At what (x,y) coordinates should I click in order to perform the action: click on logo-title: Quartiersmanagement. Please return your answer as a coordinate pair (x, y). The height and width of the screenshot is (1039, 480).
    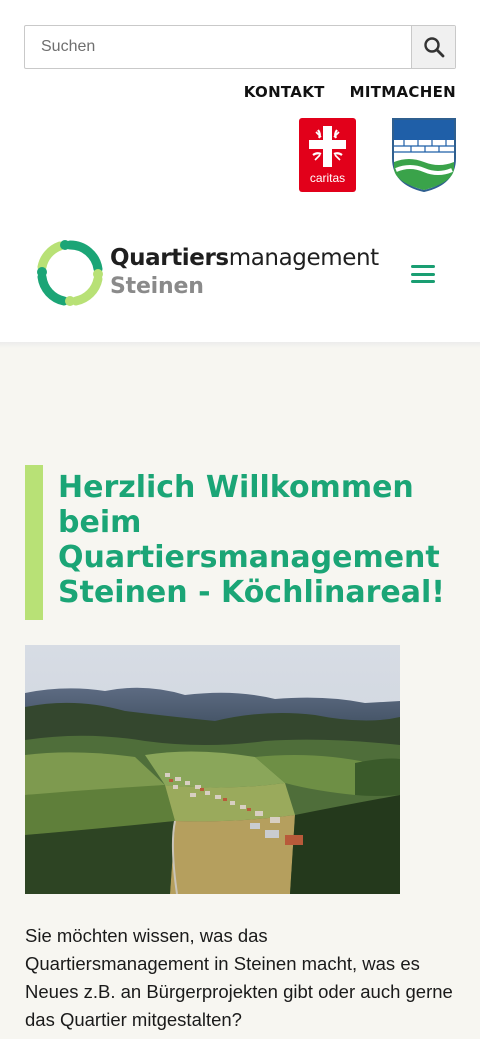
    Looking at the image, I should click on (244, 258).